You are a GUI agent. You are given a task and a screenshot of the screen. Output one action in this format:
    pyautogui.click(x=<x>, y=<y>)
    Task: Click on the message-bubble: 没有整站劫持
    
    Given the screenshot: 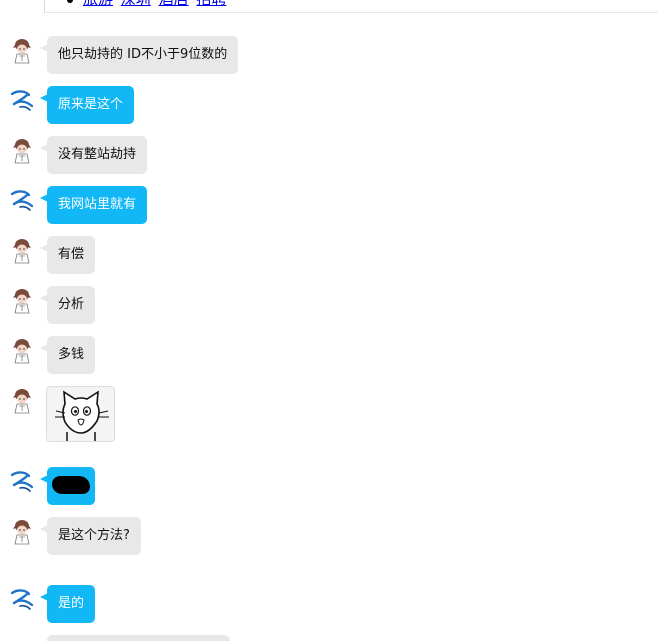 What is the action you would take?
    pyautogui.click(x=93, y=155)
    